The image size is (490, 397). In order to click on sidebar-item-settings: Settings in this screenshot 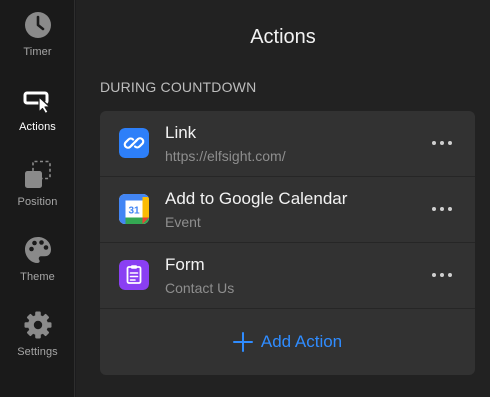, I will do `click(37, 335)`.